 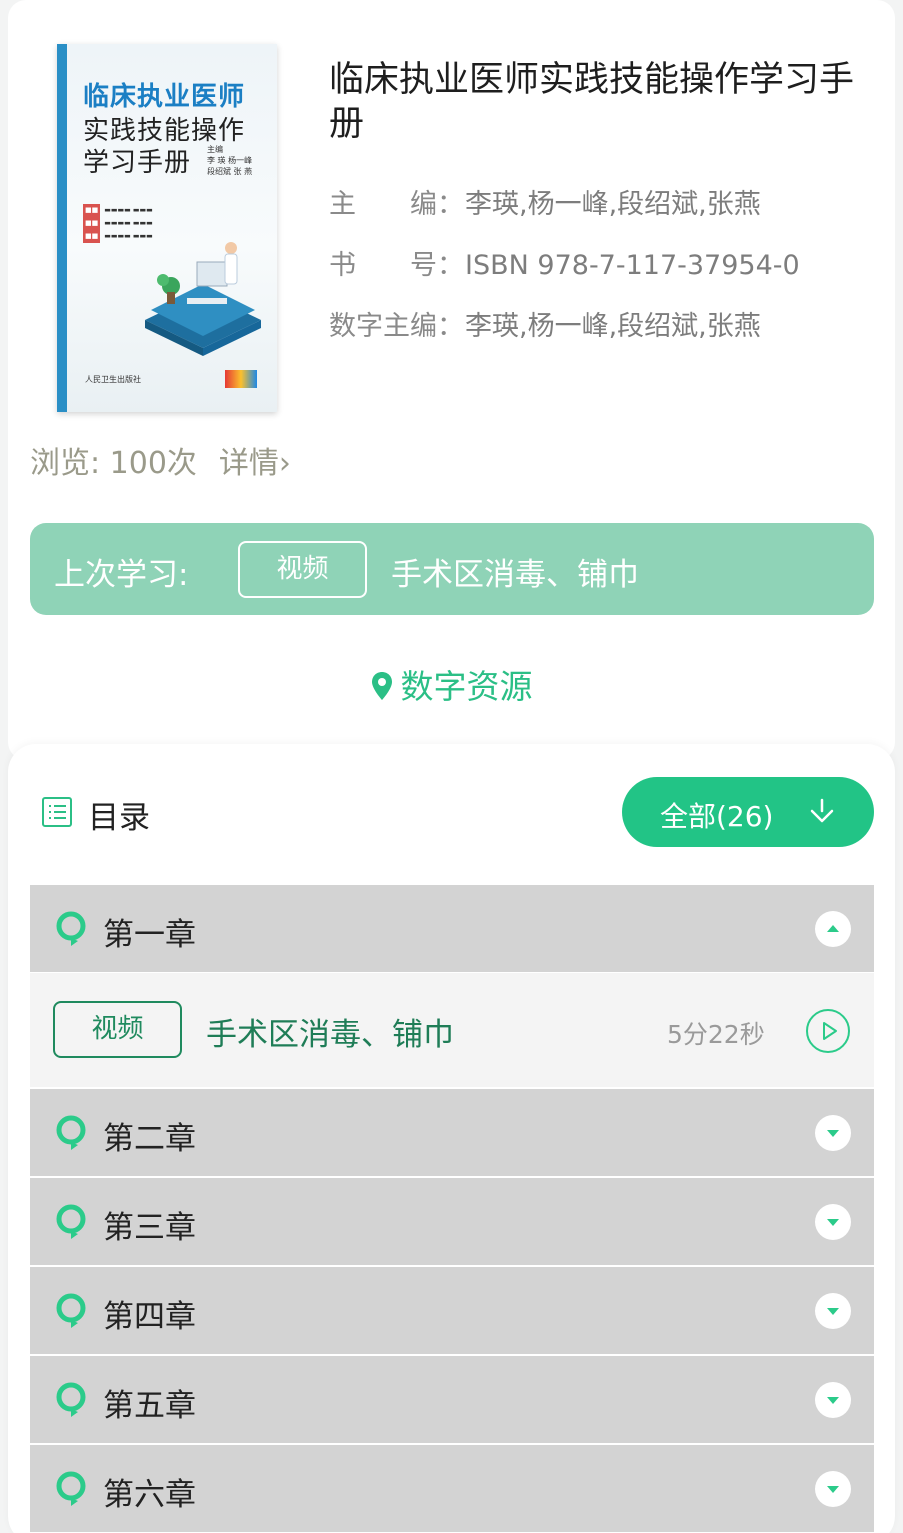 I want to click on last-study-label: 上次学习:, so click(x=121, y=575).